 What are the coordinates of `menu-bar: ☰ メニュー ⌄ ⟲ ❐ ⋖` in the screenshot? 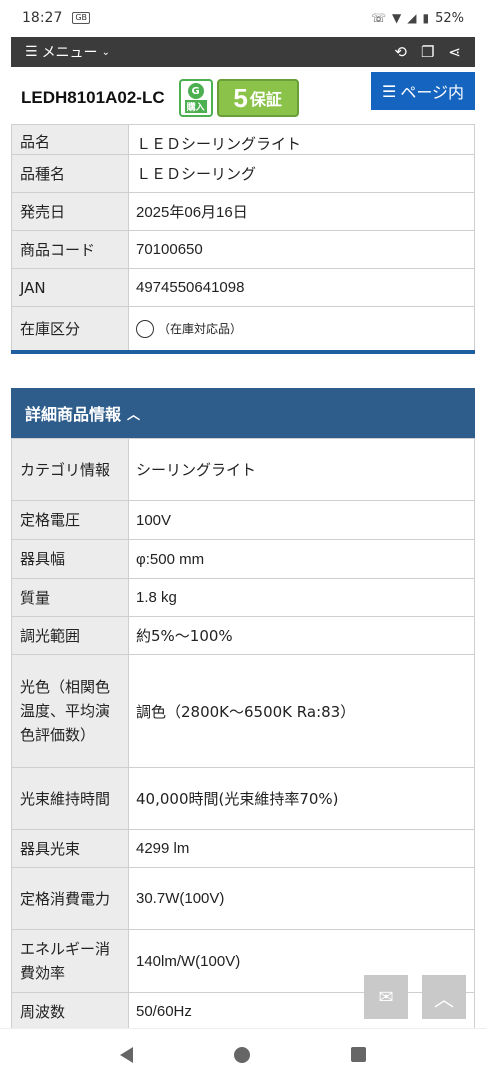 It's located at (243, 52).